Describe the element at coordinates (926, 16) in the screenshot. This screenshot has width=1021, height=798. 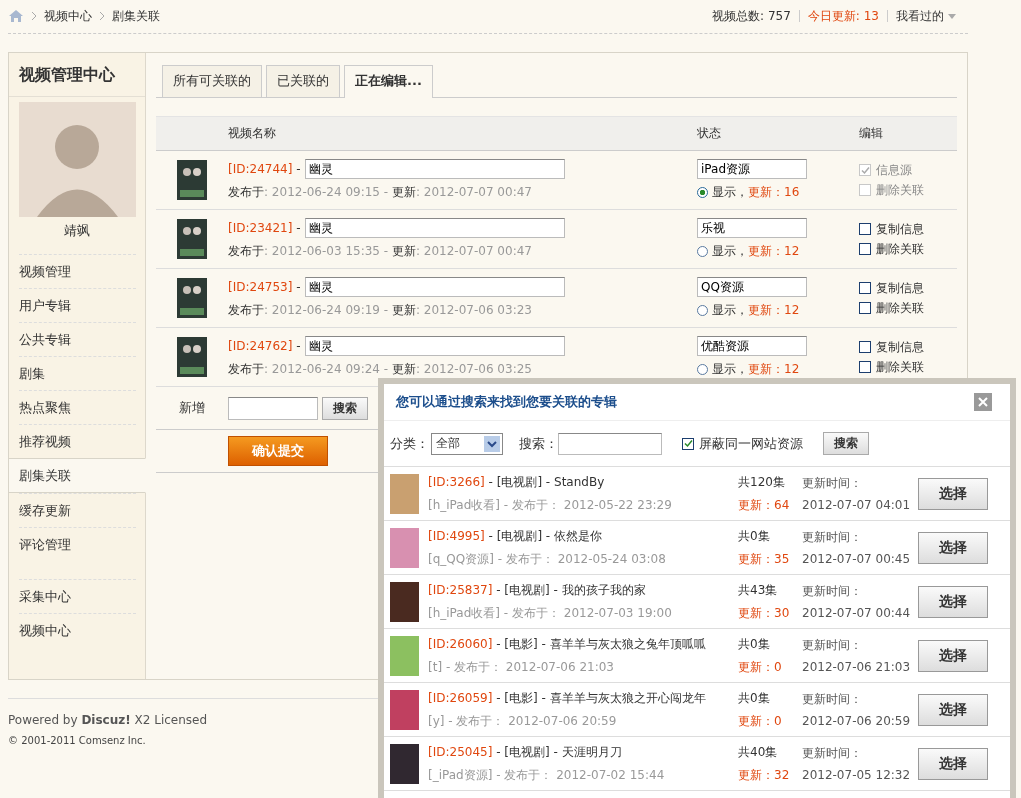
I see `history-menu: 我看过的` at that location.